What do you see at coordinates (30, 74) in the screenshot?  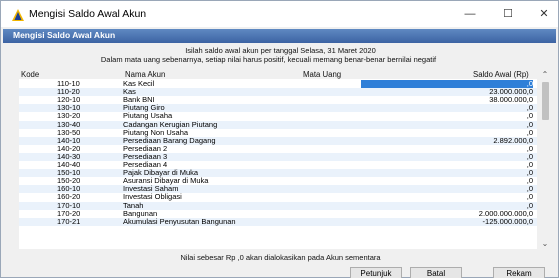 I see `column-header-kode: Kode` at bounding box center [30, 74].